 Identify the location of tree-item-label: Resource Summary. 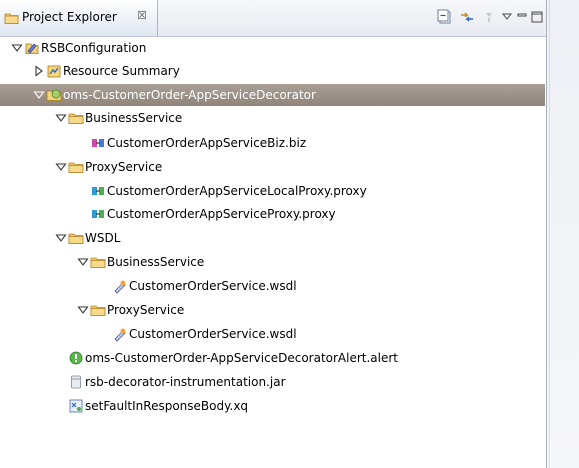
(121, 71).